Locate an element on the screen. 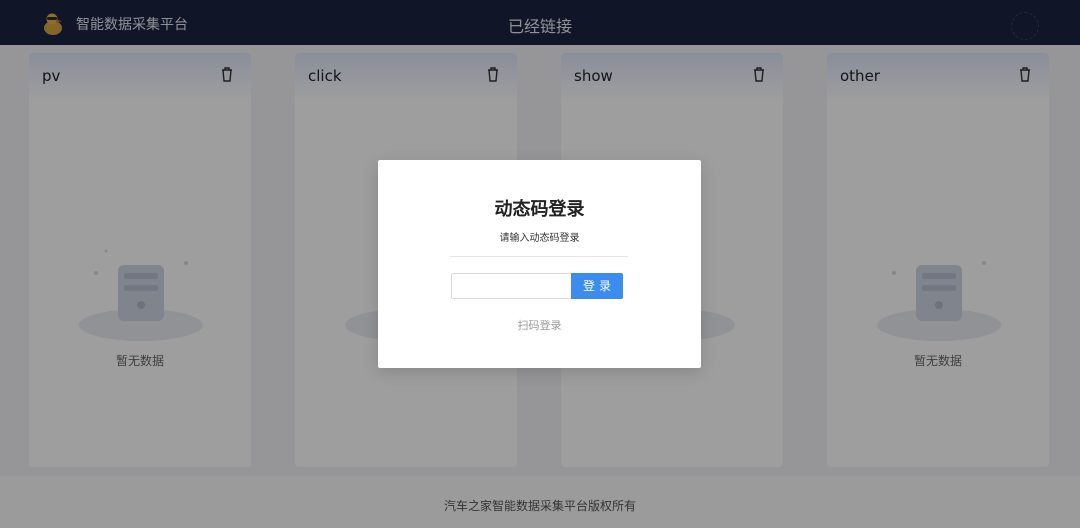 This screenshot has width=1080, height=528. login-dialog: 动态码登录 请输入动态码登录 登录 扫码登录 is located at coordinates (539, 264).